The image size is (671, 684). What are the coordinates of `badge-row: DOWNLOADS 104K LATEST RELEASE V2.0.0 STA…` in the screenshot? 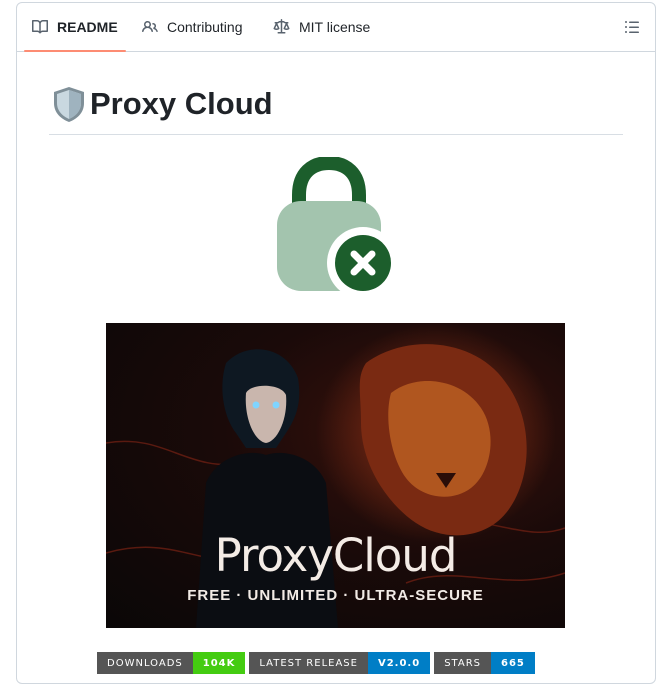 It's located at (318, 663).